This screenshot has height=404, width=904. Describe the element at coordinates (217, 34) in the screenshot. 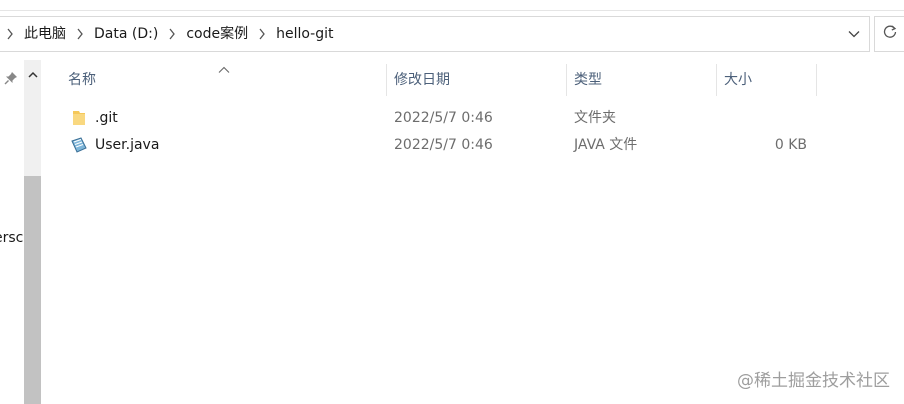

I see `breadcrumb-code-folder: code案例` at that location.